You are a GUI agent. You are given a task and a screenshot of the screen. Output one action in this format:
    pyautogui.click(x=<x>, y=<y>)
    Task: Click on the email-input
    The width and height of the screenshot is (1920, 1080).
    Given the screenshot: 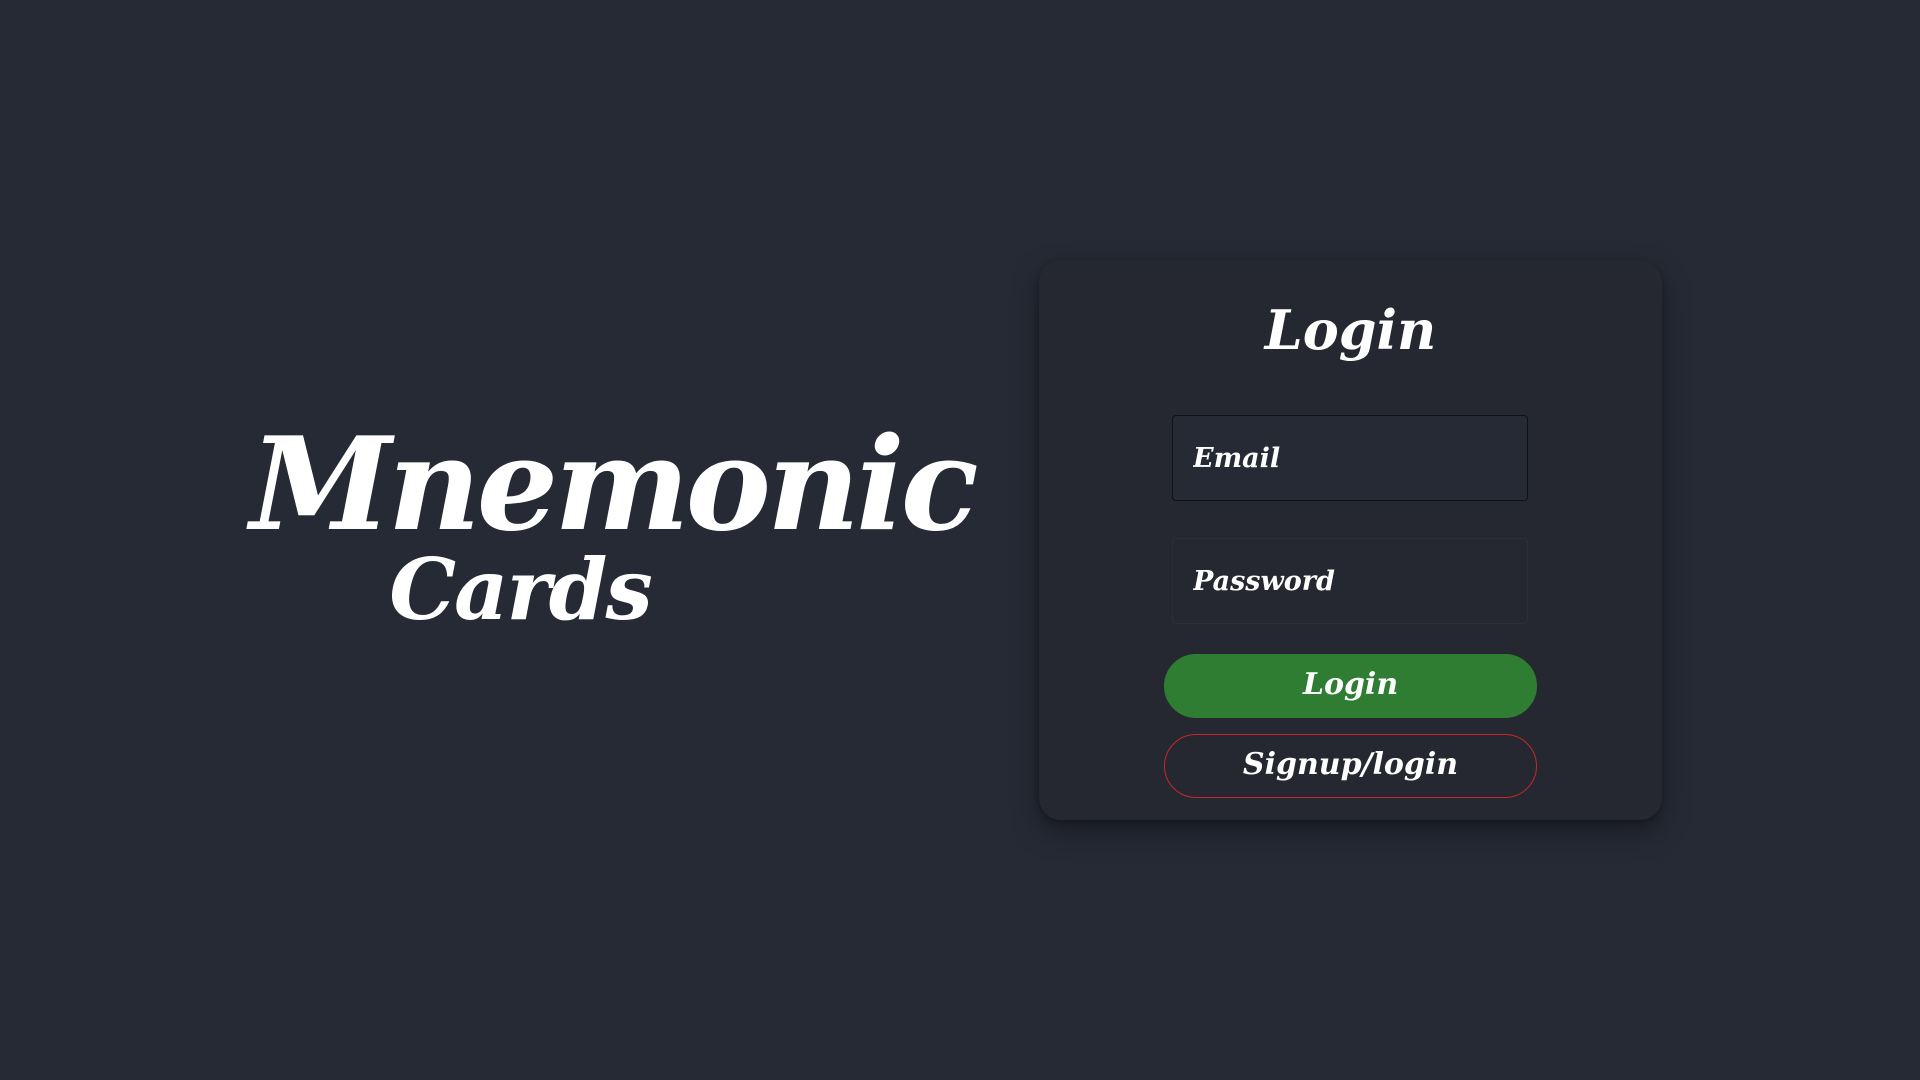 What is the action you would take?
    pyautogui.click(x=1350, y=458)
    